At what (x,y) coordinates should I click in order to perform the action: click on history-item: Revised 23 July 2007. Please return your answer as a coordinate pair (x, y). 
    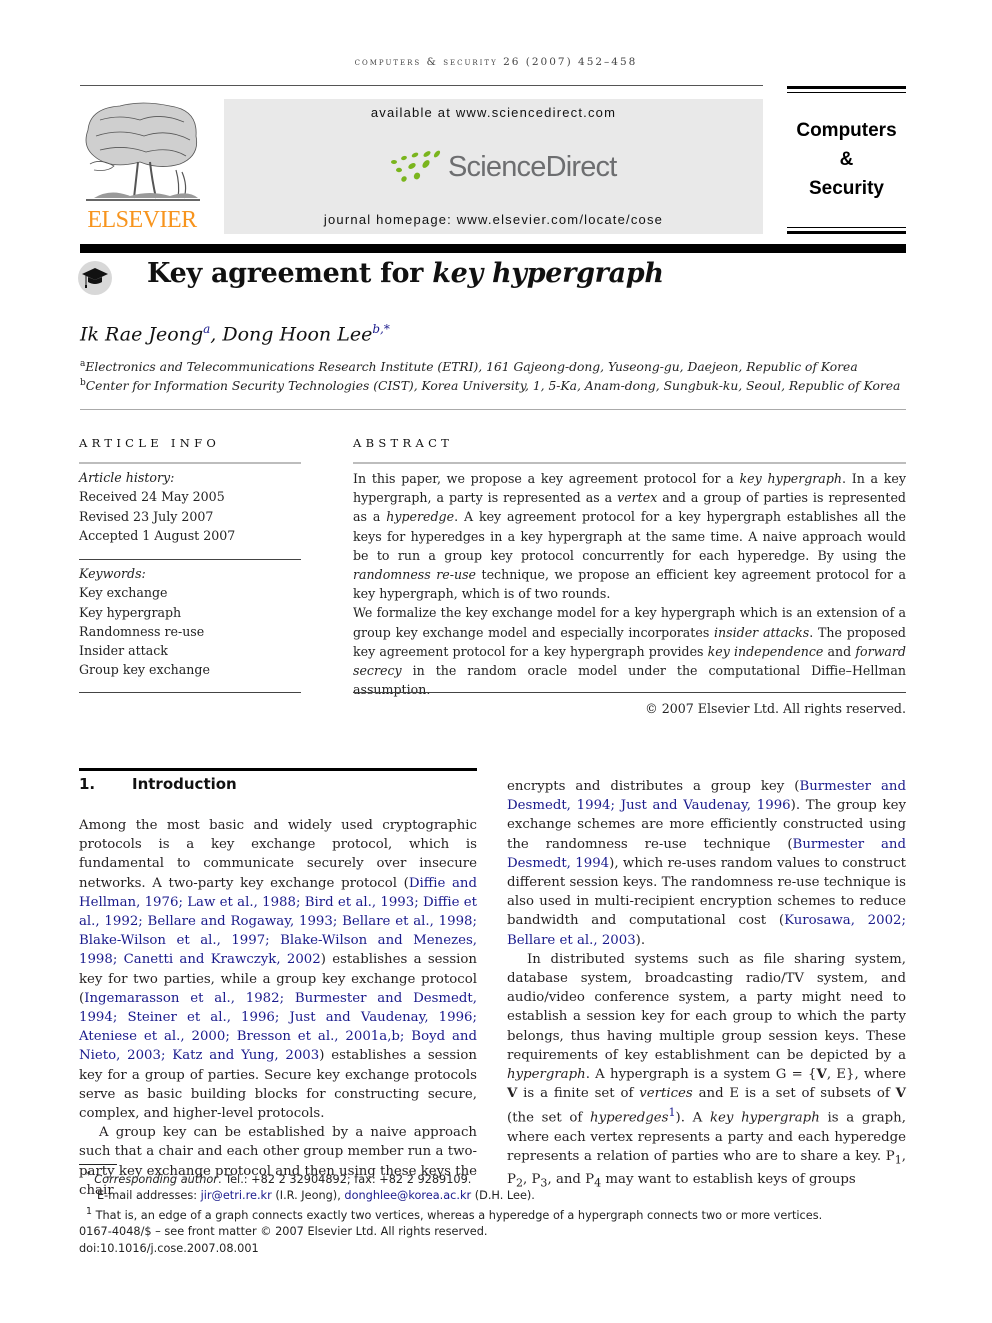
    Looking at the image, I should click on (146, 516).